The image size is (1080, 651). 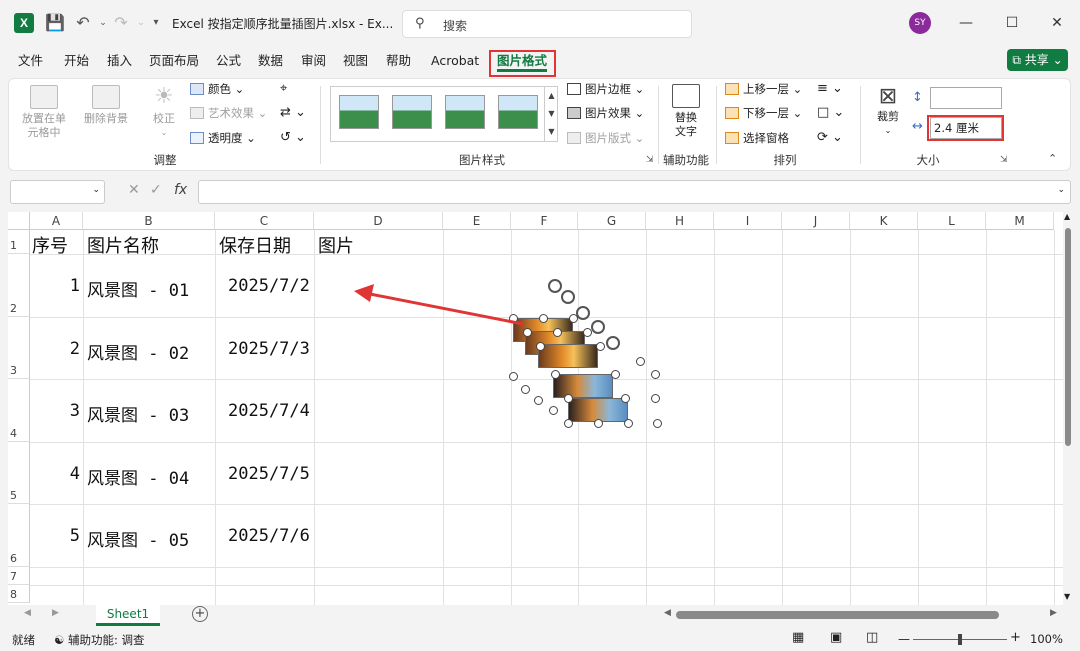 What do you see at coordinates (966, 98) in the screenshot?
I see `height-input` at bounding box center [966, 98].